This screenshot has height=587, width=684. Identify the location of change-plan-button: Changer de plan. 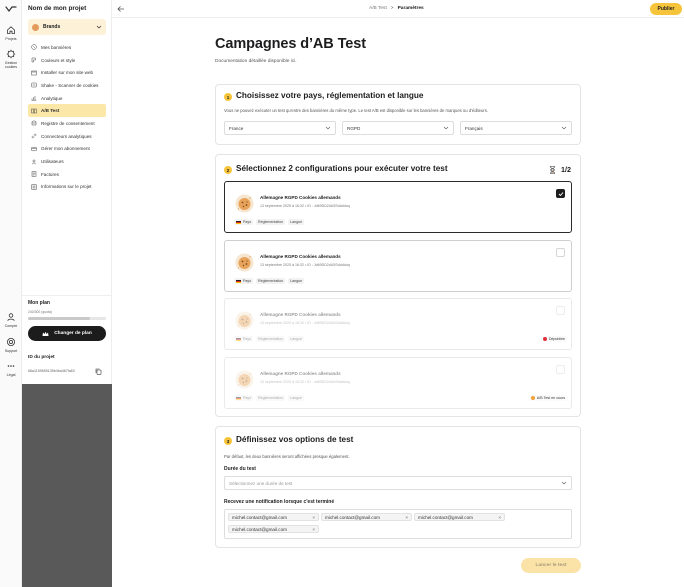
(67, 333).